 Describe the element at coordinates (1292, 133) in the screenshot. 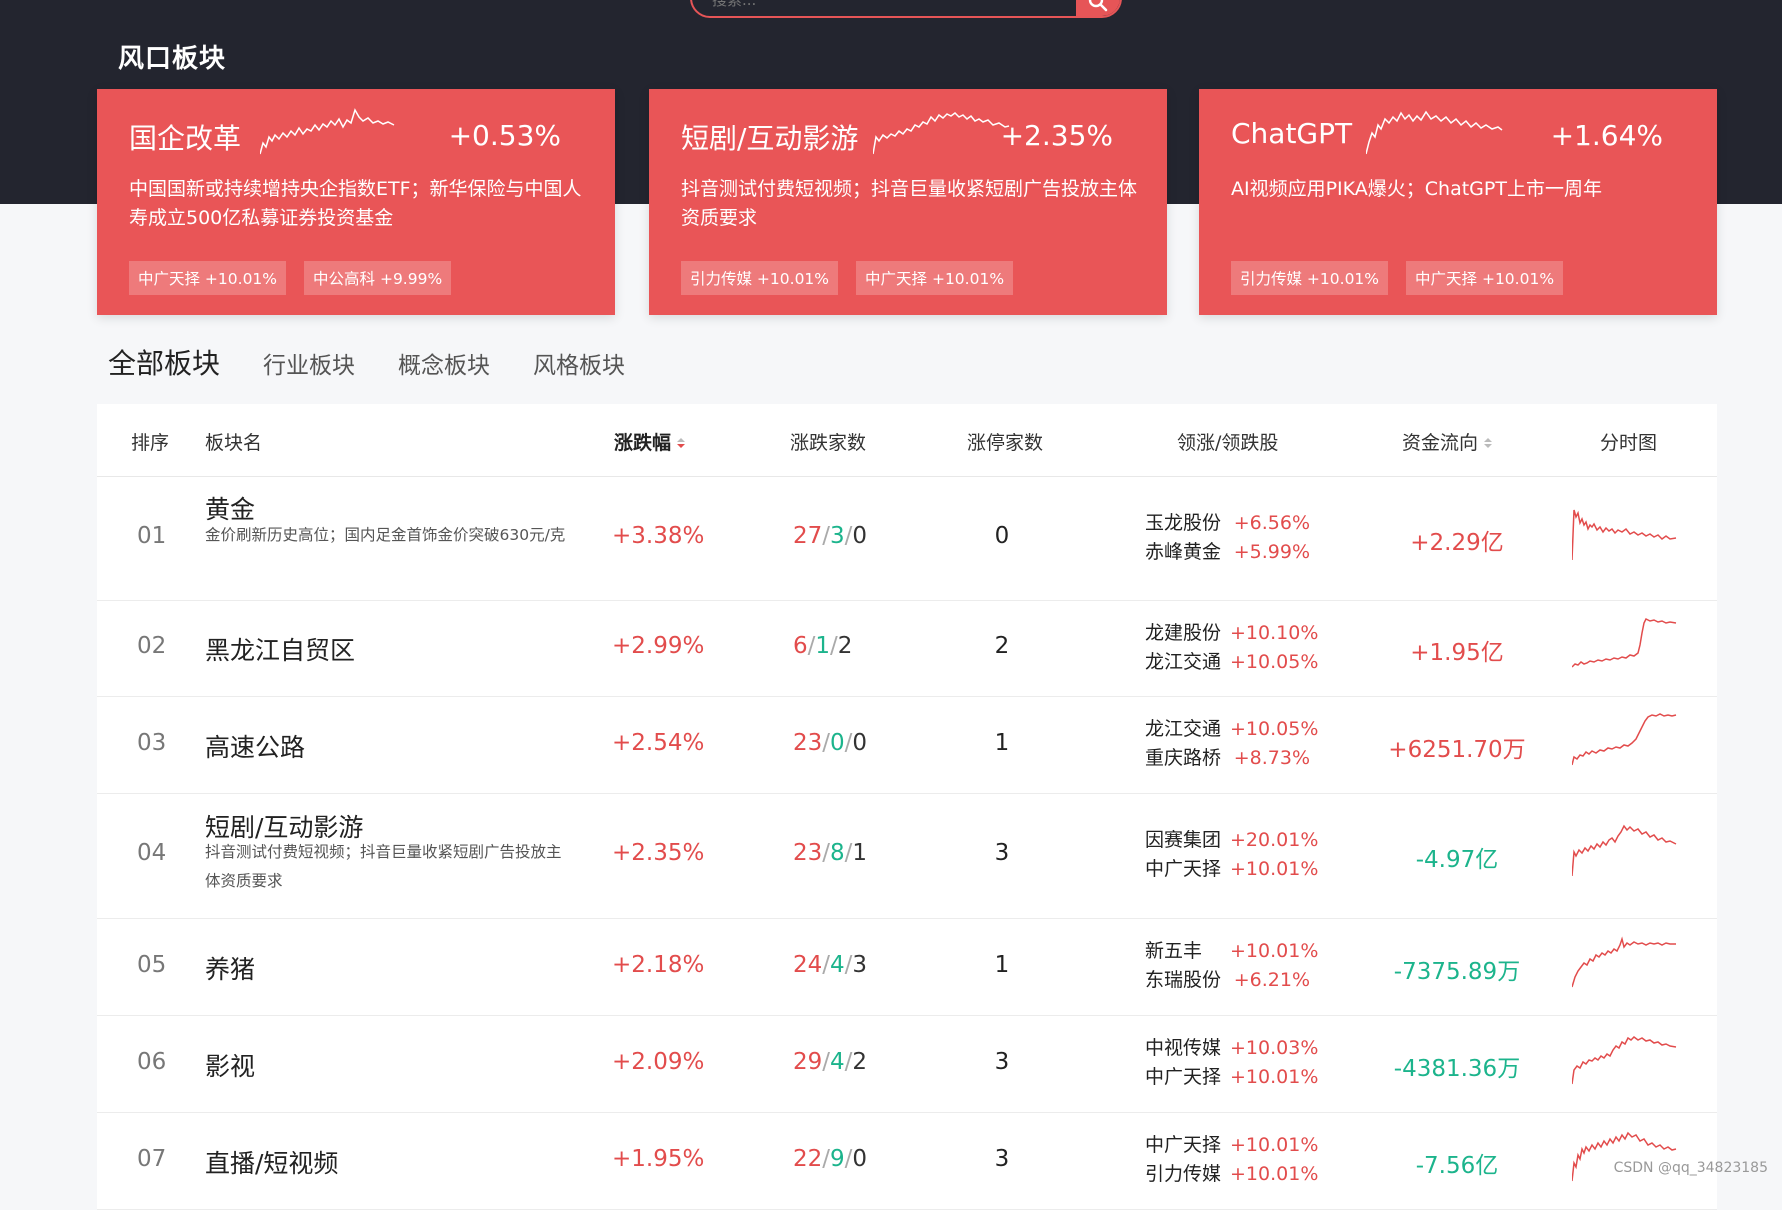

I see `card-name: ChatGPT` at that location.